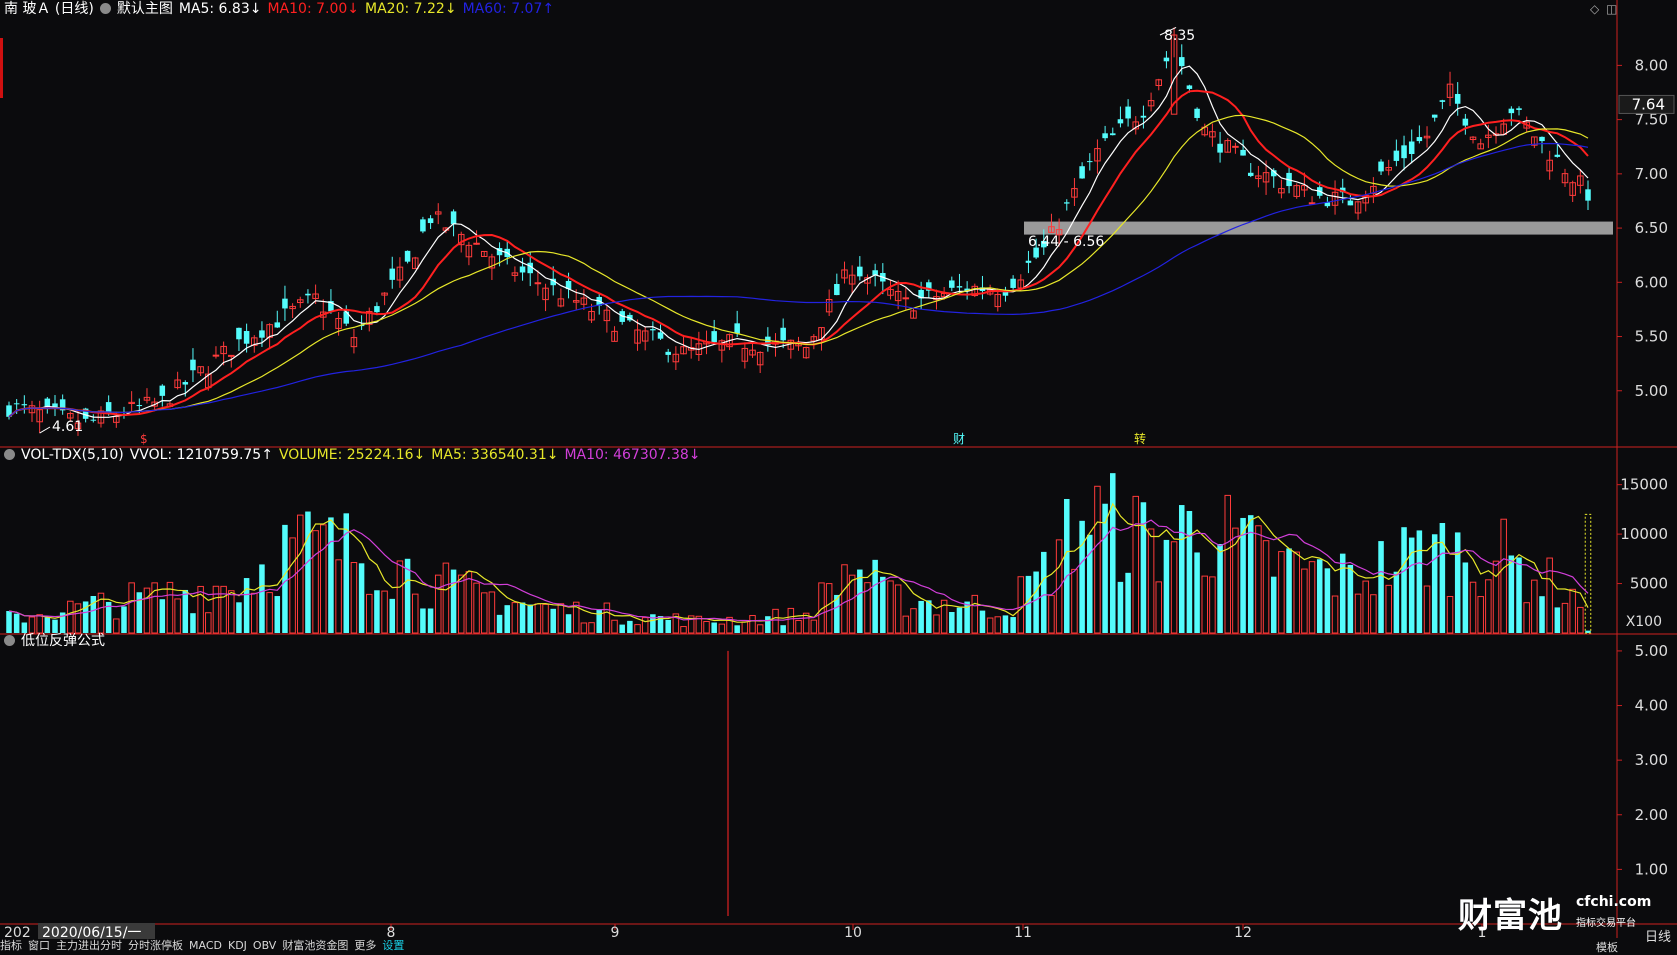 This screenshot has height=955, width=1677. I want to click on window-accent, so click(1, 68).